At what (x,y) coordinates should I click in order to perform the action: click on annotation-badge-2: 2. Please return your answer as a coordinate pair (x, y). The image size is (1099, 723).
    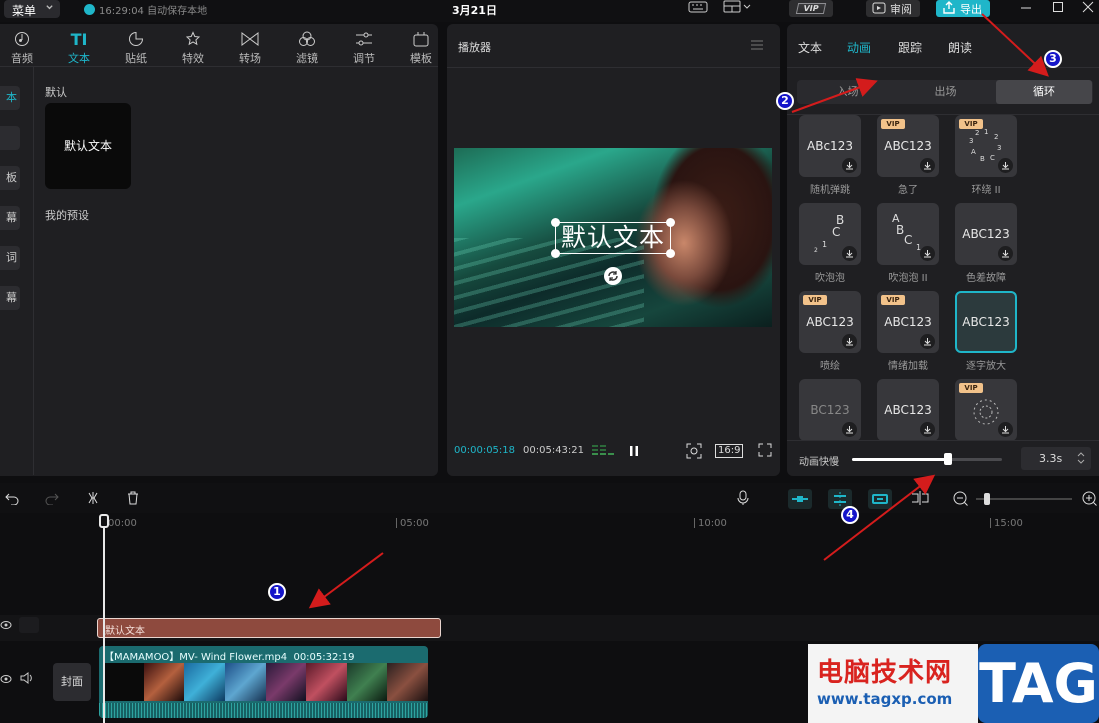
    Looking at the image, I should click on (785, 101).